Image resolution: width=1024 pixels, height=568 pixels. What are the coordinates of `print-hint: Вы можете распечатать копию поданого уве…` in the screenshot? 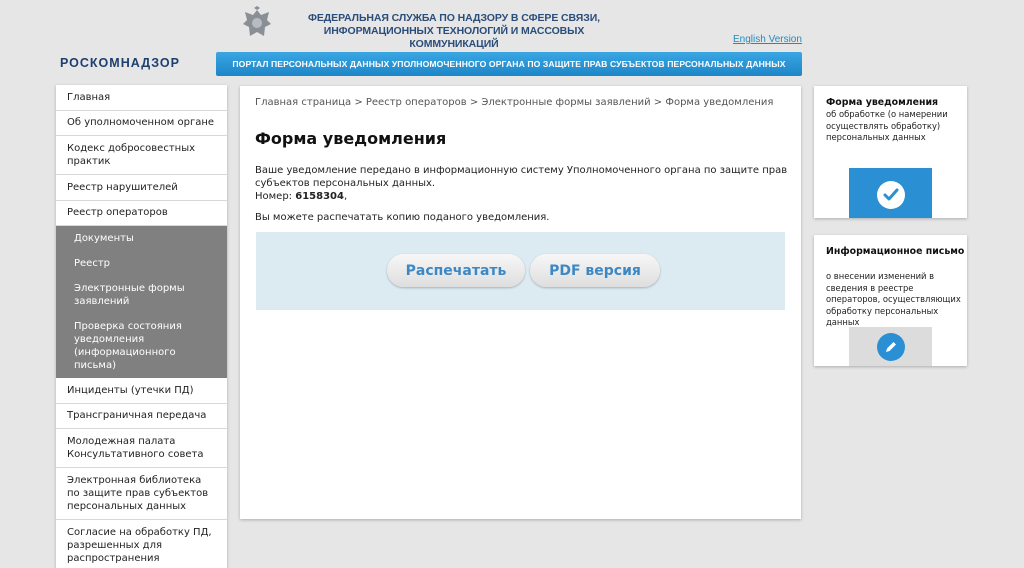 It's located at (402, 217).